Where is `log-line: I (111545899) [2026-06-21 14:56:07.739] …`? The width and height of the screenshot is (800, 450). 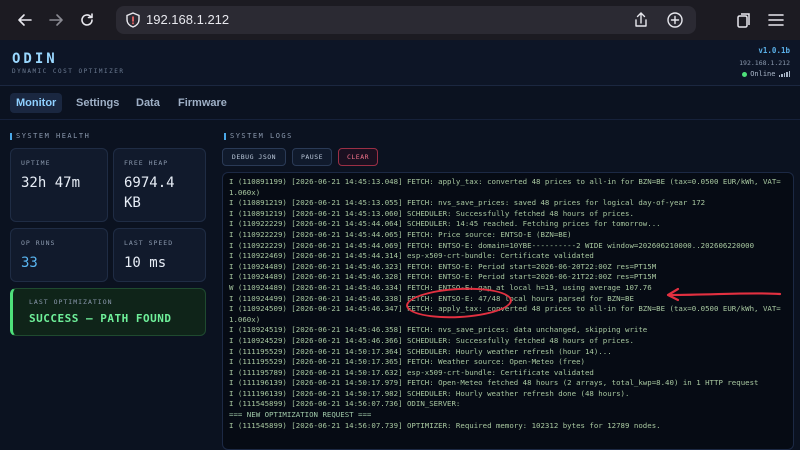
log-line: I (111545899) [2026-06-21 14:56:07.739] … is located at coordinates (445, 425).